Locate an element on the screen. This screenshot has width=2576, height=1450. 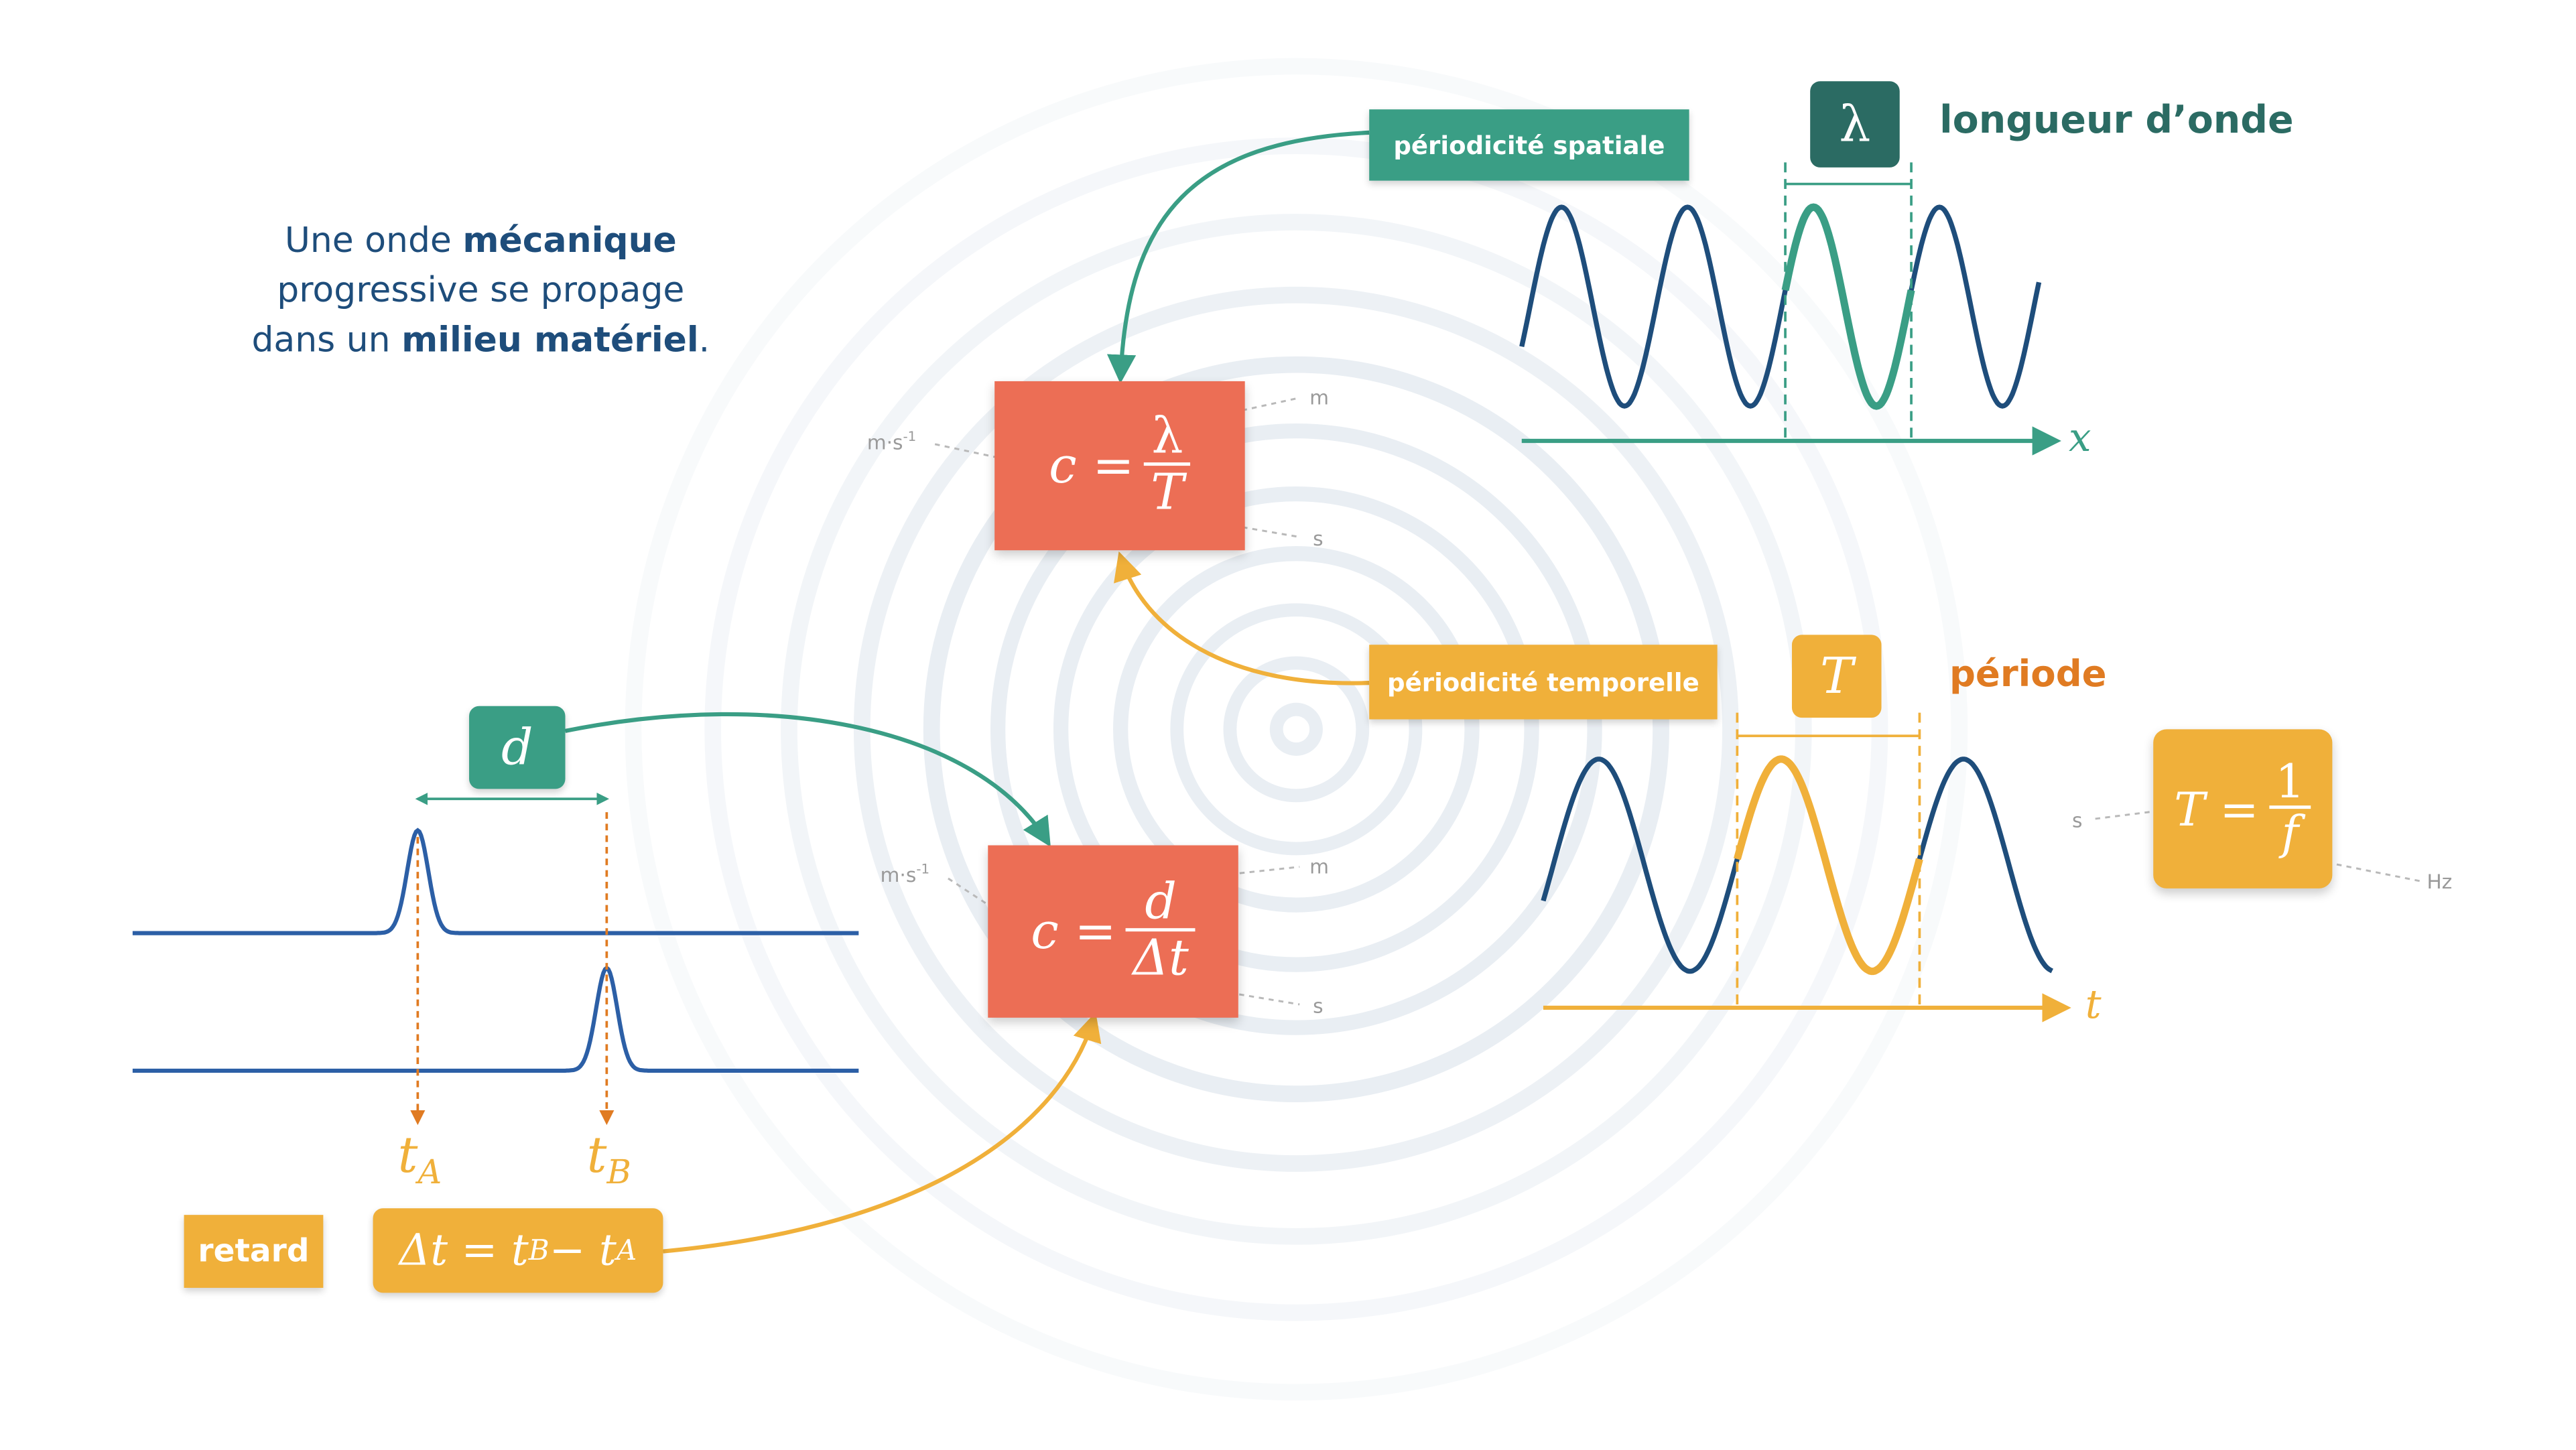
lambda-symbol-box: λ is located at coordinates (1855, 124).